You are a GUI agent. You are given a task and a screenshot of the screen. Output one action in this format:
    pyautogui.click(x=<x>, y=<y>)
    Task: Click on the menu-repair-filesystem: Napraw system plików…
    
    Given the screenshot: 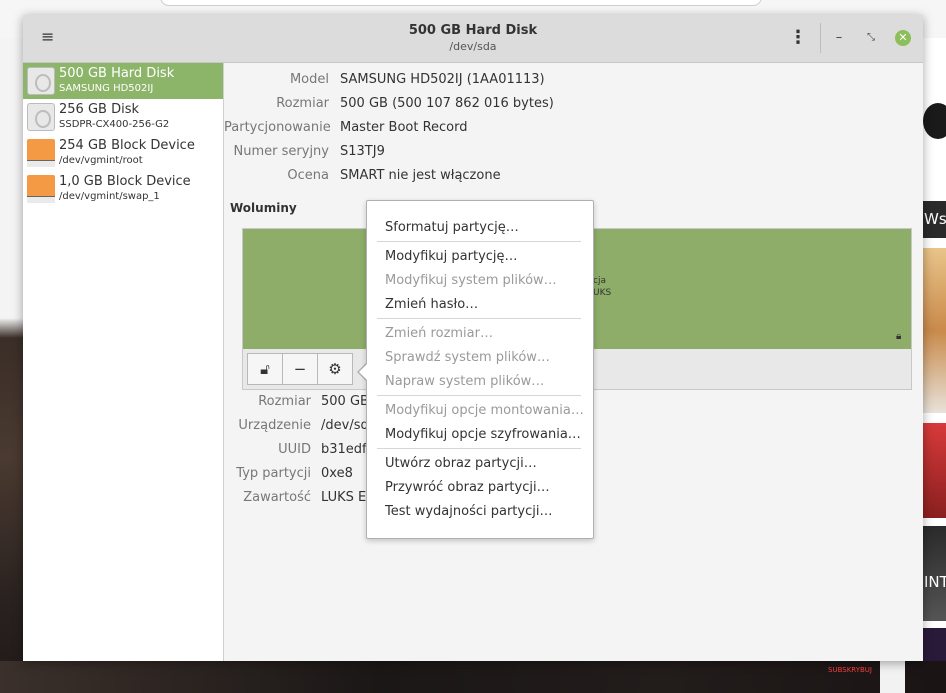 What is the action you would take?
    pyautogui.click(x=464, y=381)
    